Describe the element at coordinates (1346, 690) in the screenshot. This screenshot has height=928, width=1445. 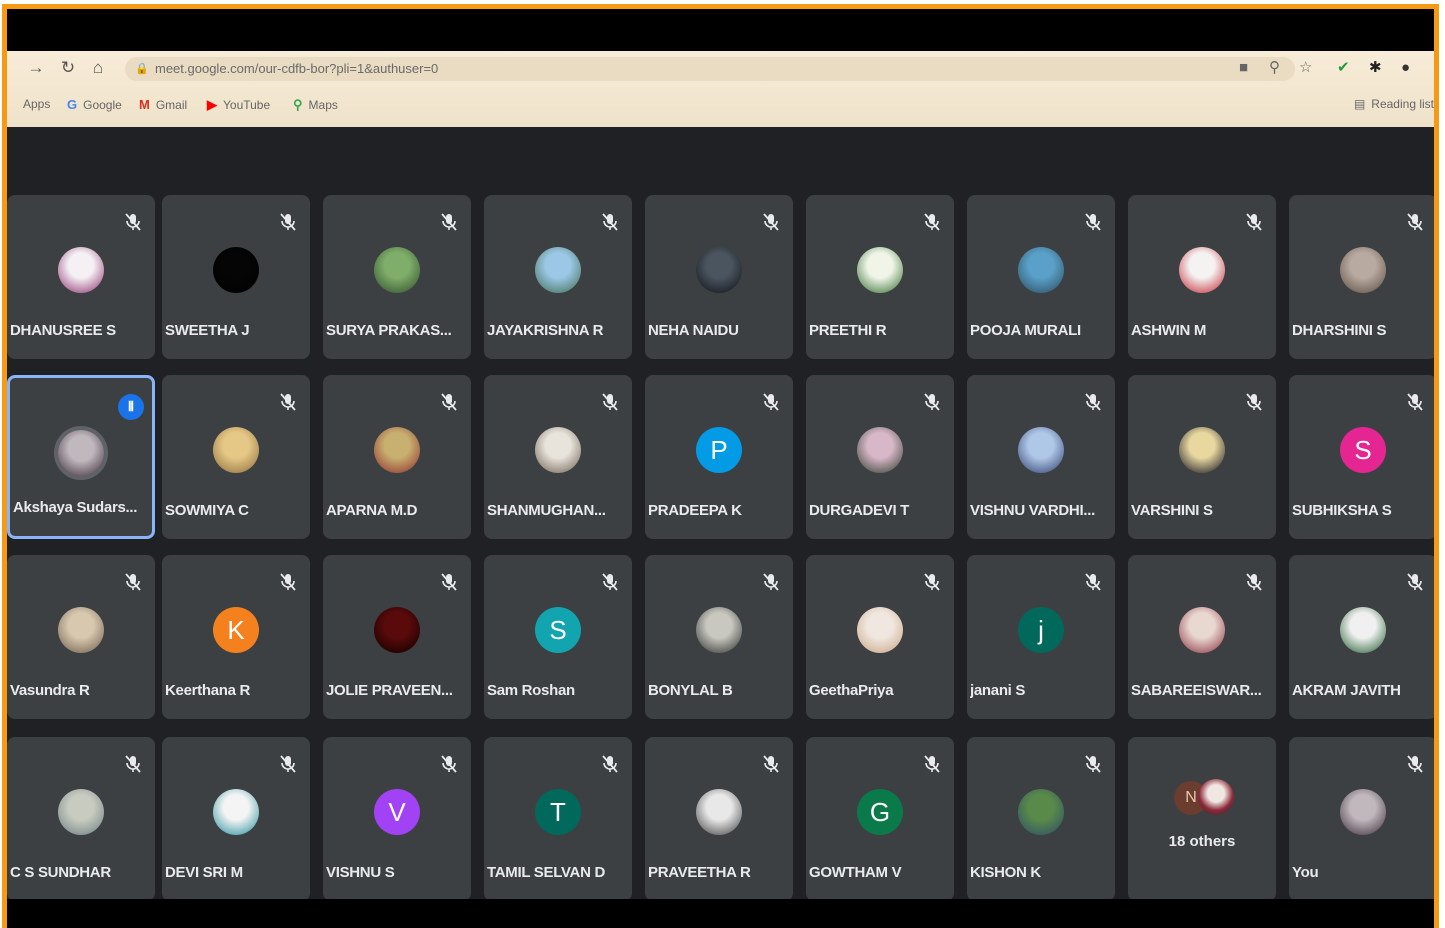
I see `participant-name: AKRAM JAVITH` at that location.